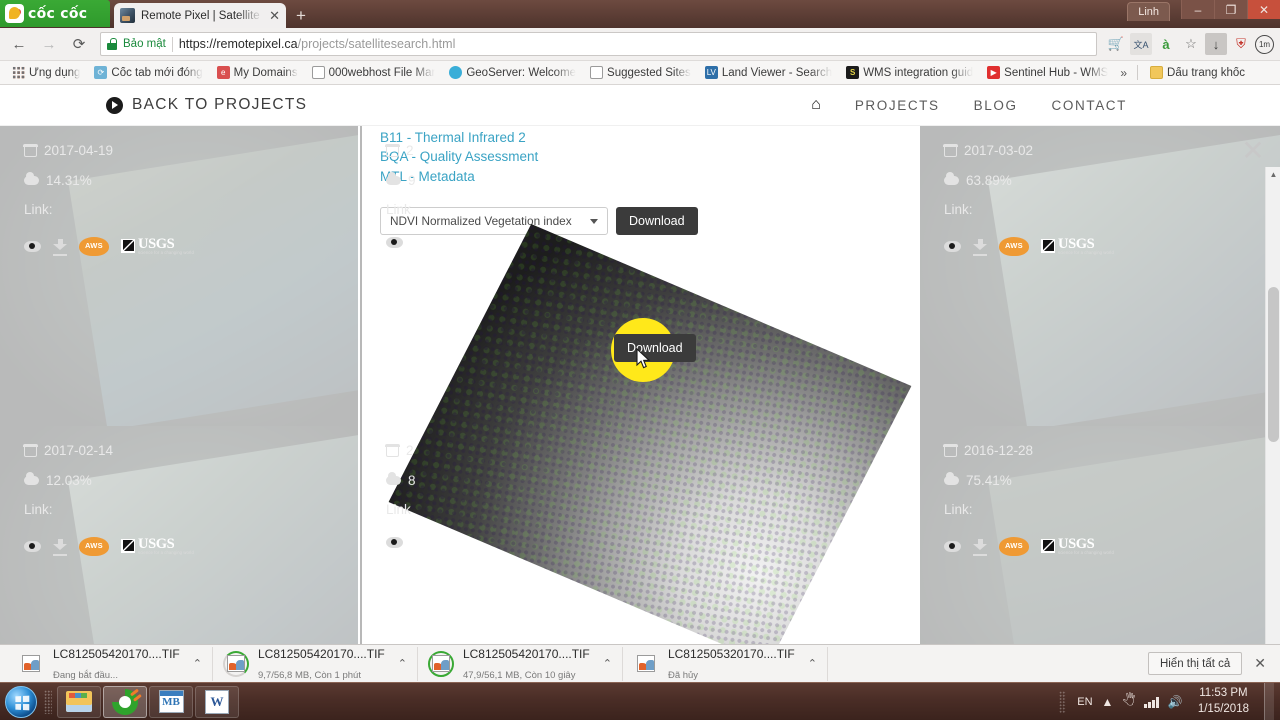 This screenshot has height=720, width=1280. Describe the element at coordinates (1063, 701) in the screenshot. I see `tray-grip` at that location.